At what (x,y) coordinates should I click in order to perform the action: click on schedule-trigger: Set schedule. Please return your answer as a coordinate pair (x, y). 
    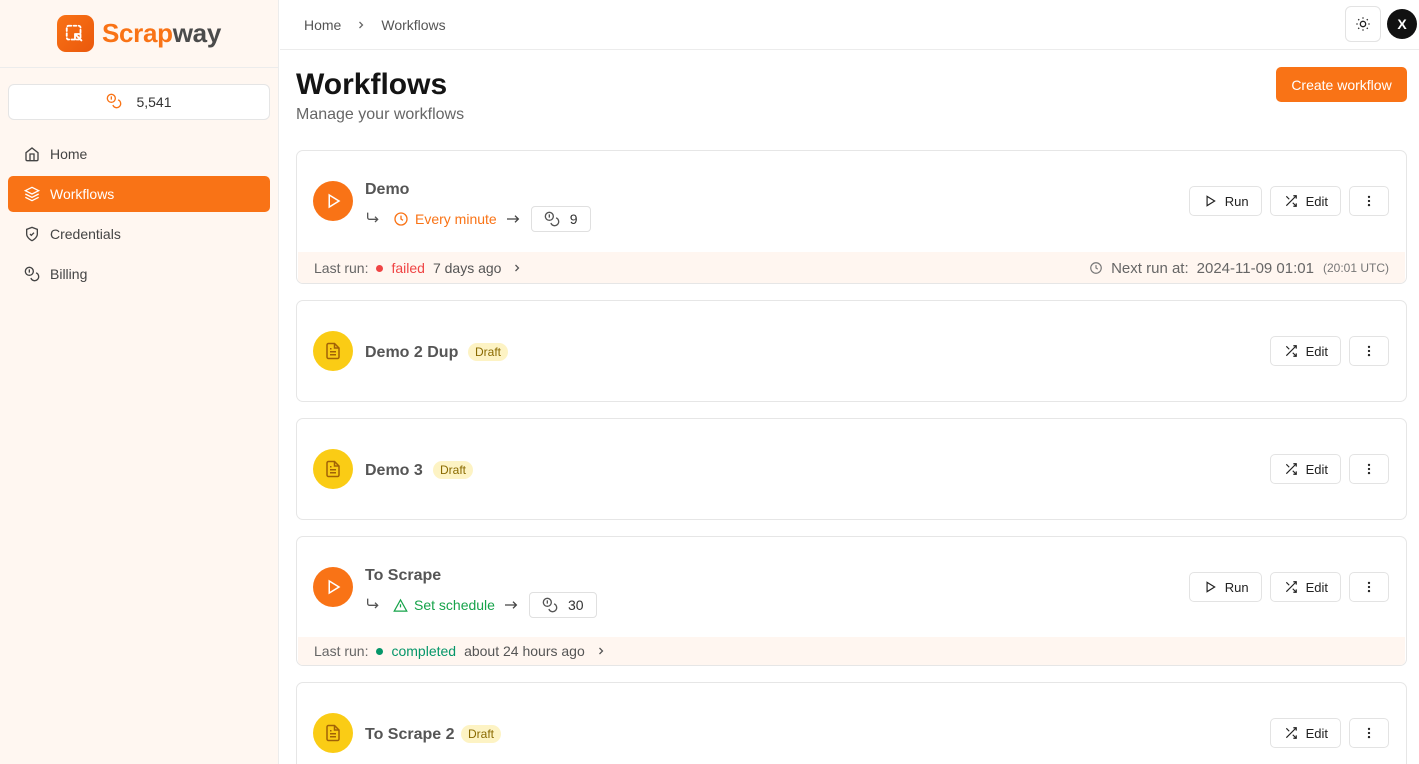
    Looking at the image, I should click on (444, 605).